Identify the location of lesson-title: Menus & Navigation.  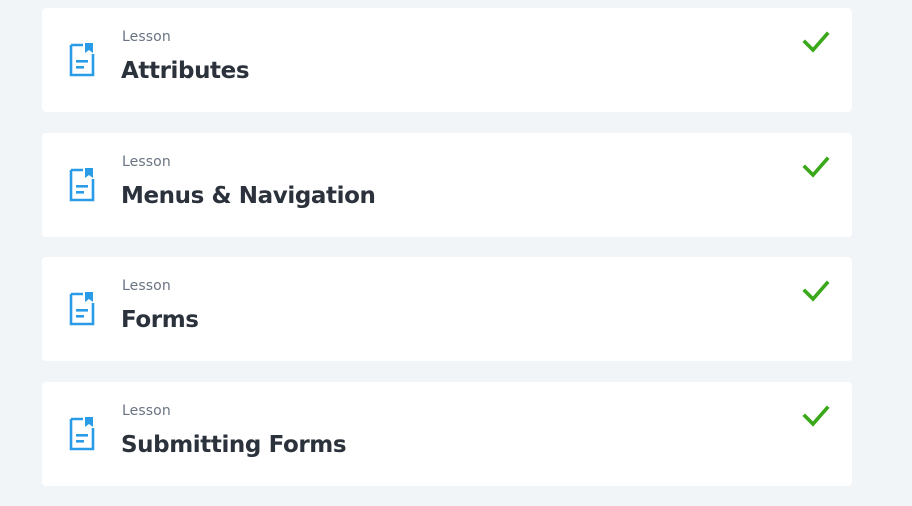
(248, 196).